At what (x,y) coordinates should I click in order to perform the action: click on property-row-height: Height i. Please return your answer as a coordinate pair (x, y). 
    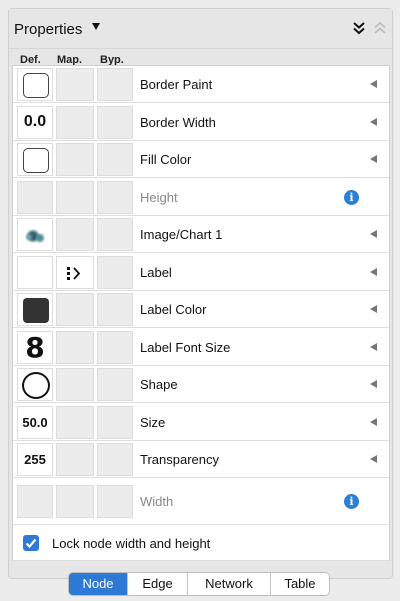
    Looking at the image, I should click on (201, 197).